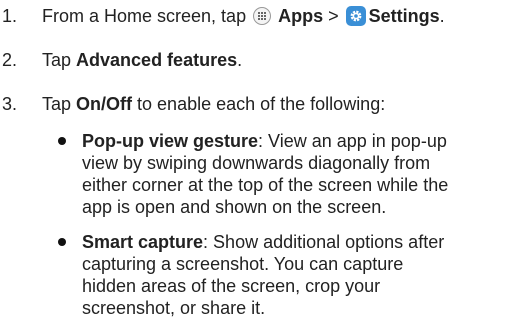 This screenshot has width=513, height=322. I want to click on bullet-line: hidden areas of the screen, crop your, so click(231, 286).